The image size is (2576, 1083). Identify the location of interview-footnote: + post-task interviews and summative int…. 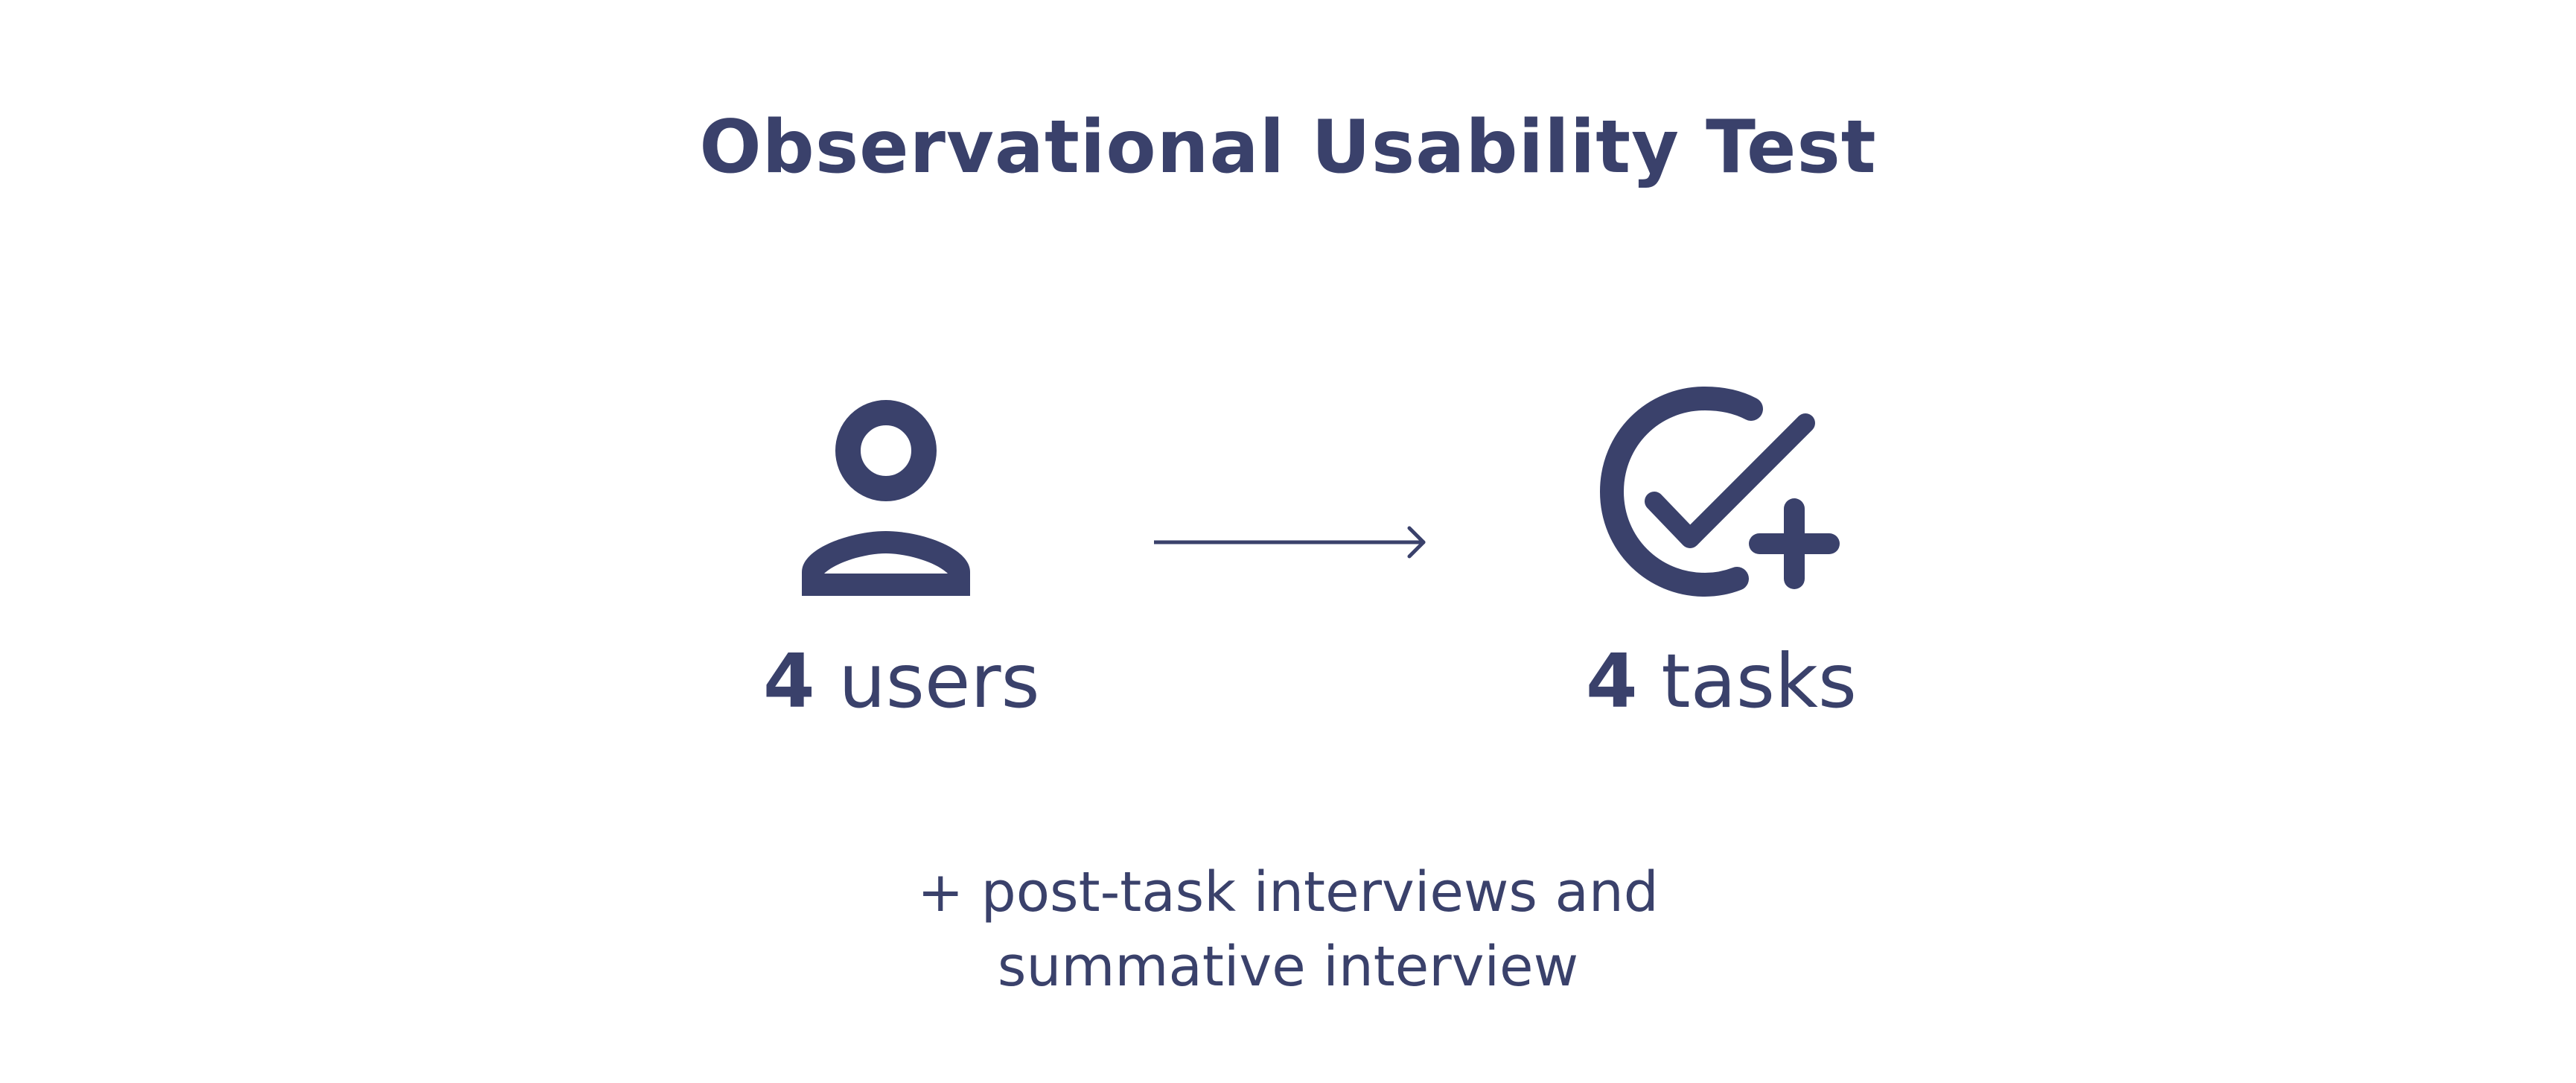
(1288, 930).